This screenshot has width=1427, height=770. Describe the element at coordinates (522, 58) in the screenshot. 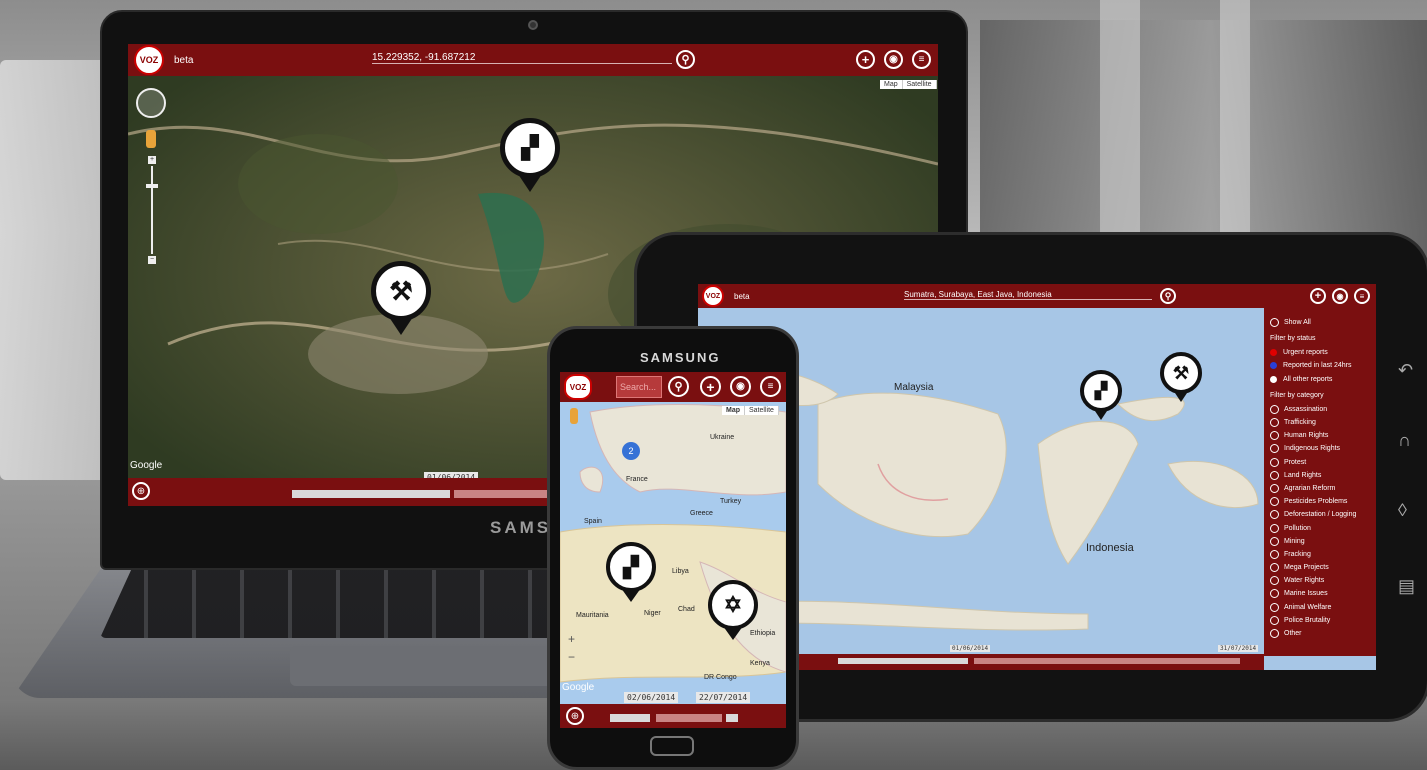

I see `search-input: 15.229352, -91.687212` at that location.